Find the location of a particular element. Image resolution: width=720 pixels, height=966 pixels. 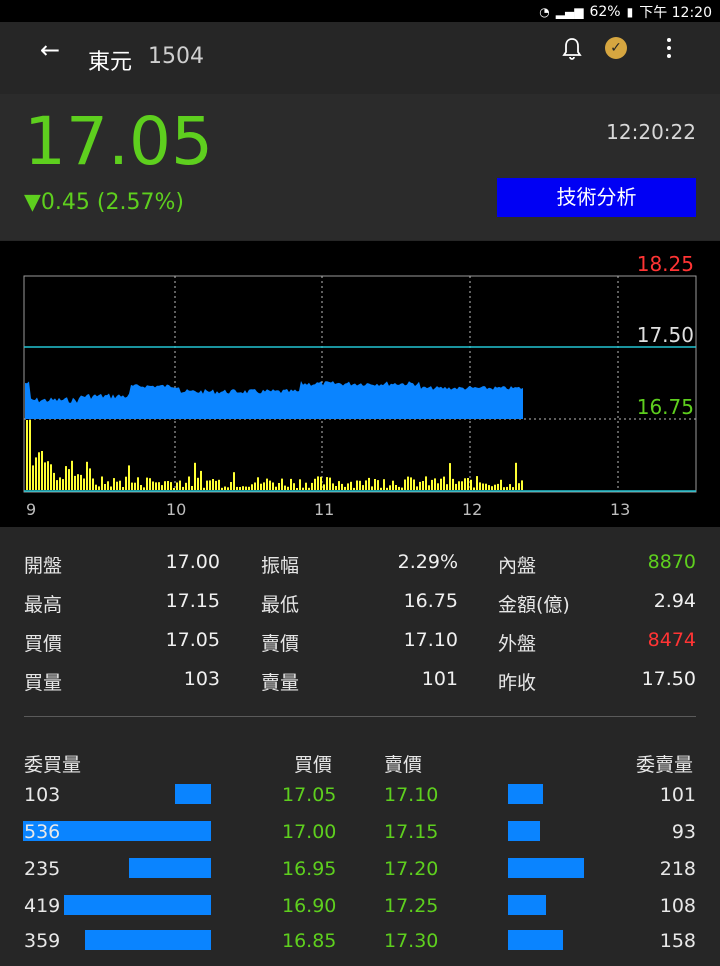

stat-amount-value: 2.94 is located at coordinates (674, 601).